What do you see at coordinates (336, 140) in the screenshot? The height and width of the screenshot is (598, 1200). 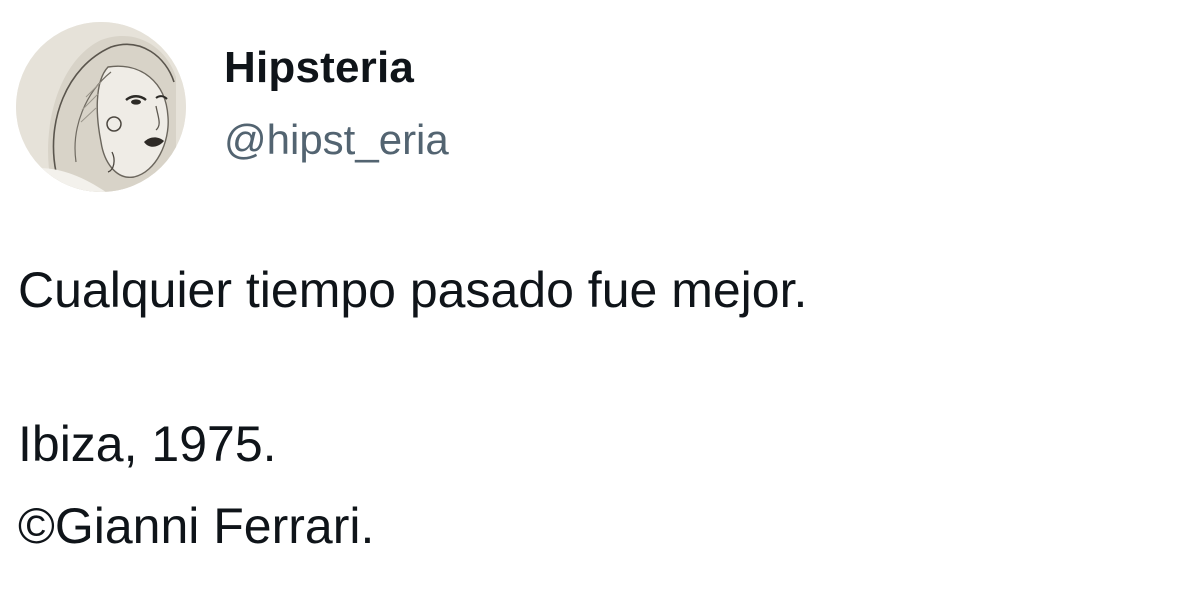 I see `user-handle: @hipst_eria` at bounding box center [336, 140].